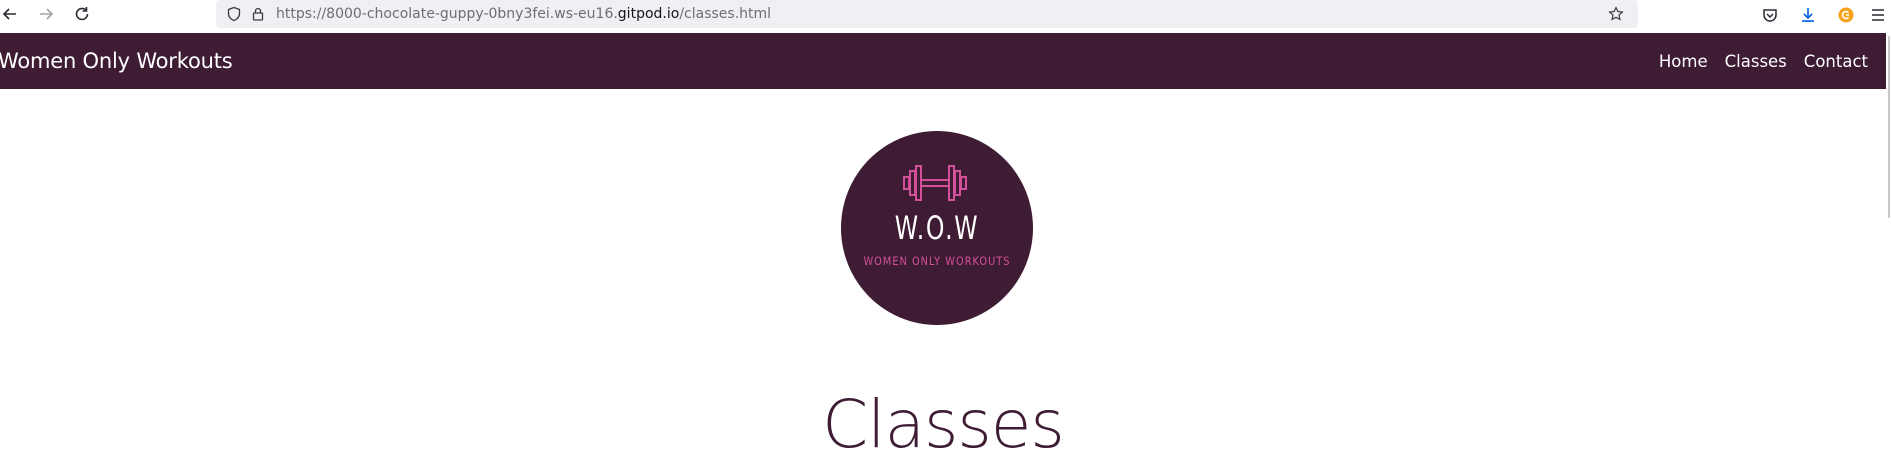  What do you see at coordinates (1683, 61) in the screenshot?
I see `nav-link-home: Home` at bounding box center [1683, 61].